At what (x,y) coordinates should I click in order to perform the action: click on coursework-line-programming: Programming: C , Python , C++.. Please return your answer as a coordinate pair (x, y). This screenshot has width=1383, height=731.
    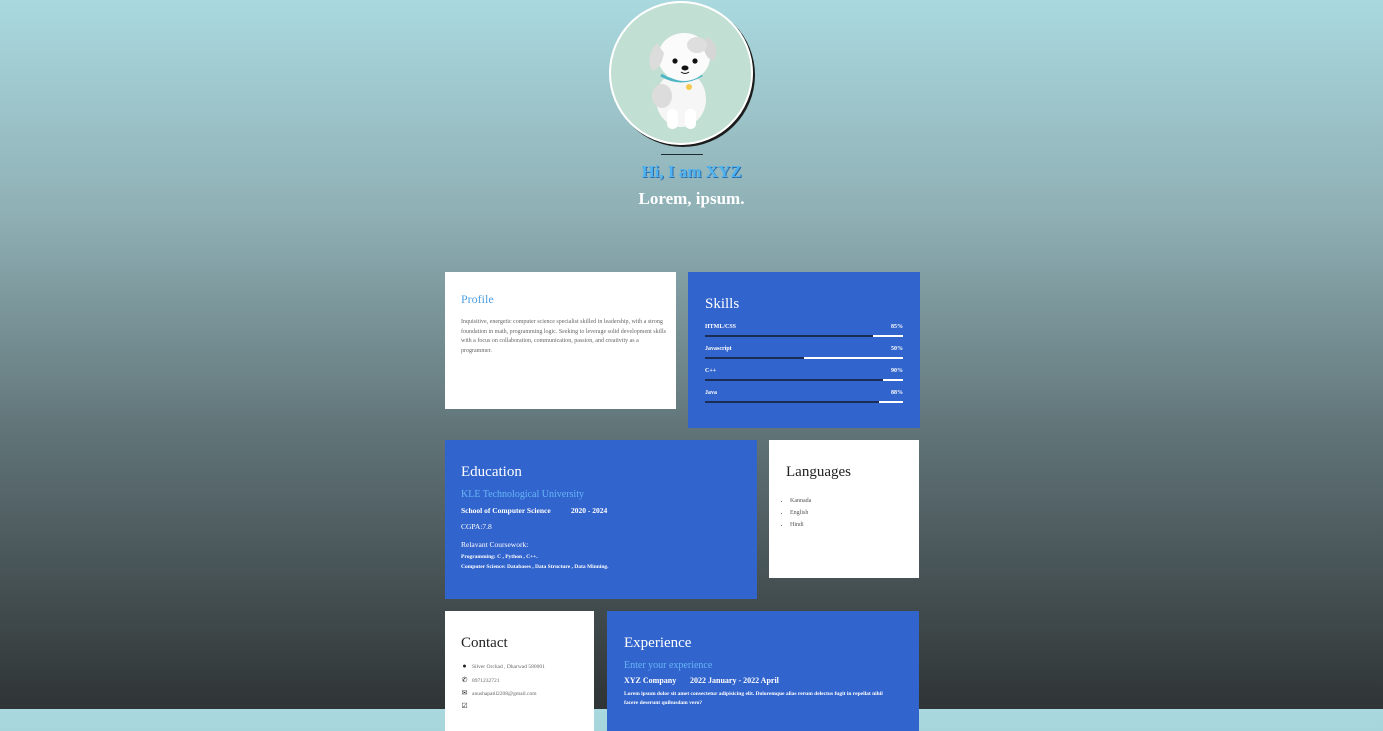
    Looking at the image, I should click on (499, 557).